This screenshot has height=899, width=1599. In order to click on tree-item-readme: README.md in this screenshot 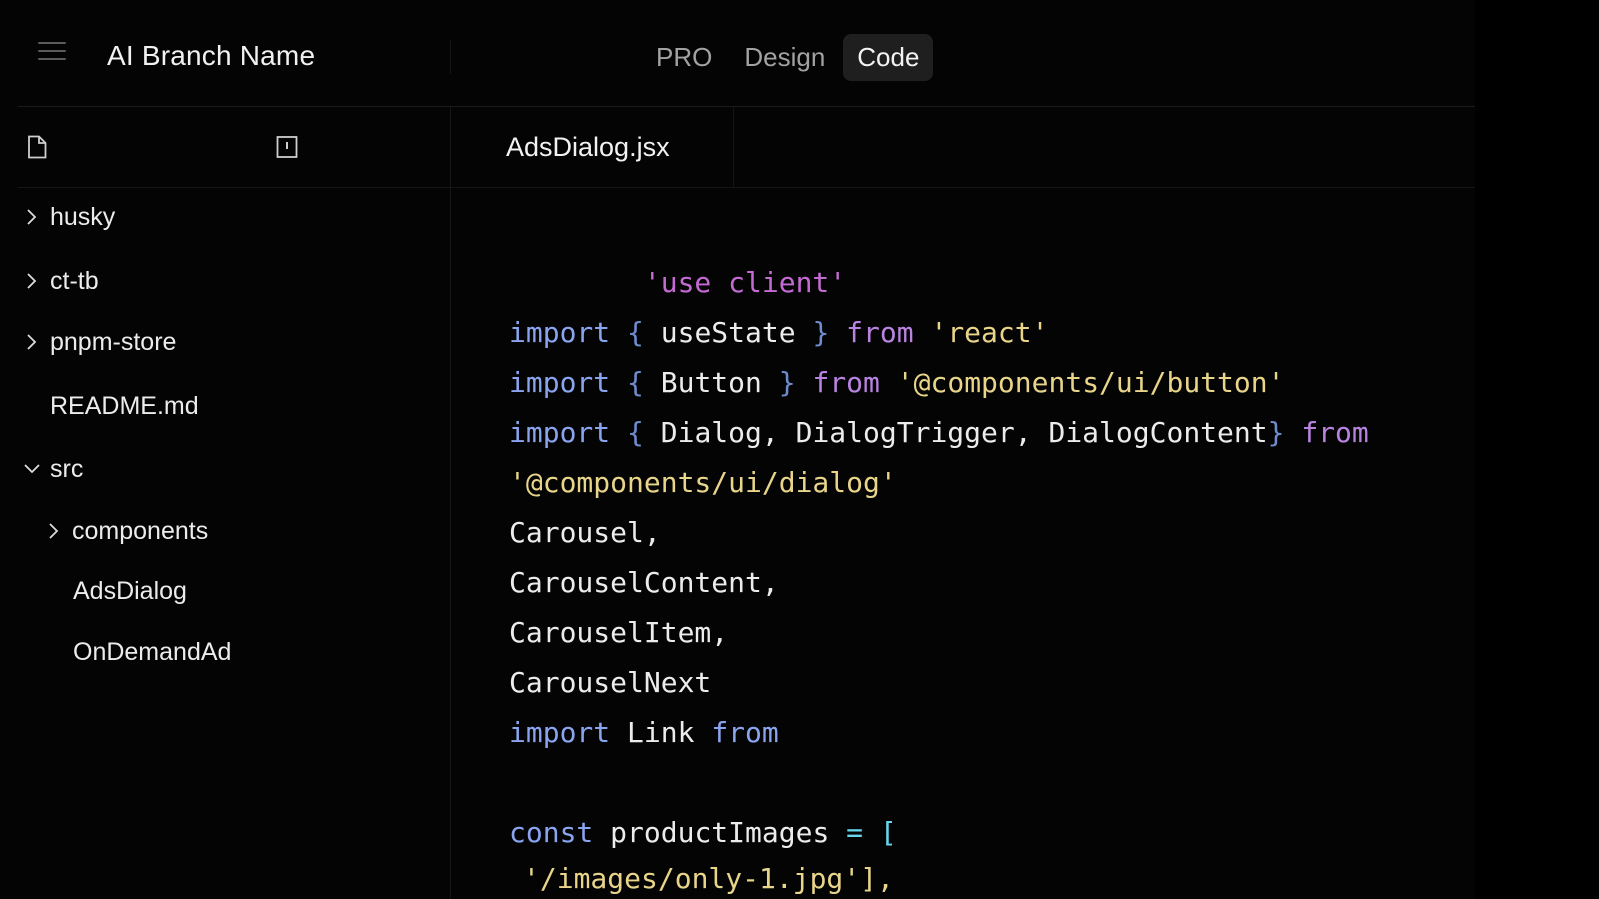, I will do `click(124, 406)`.